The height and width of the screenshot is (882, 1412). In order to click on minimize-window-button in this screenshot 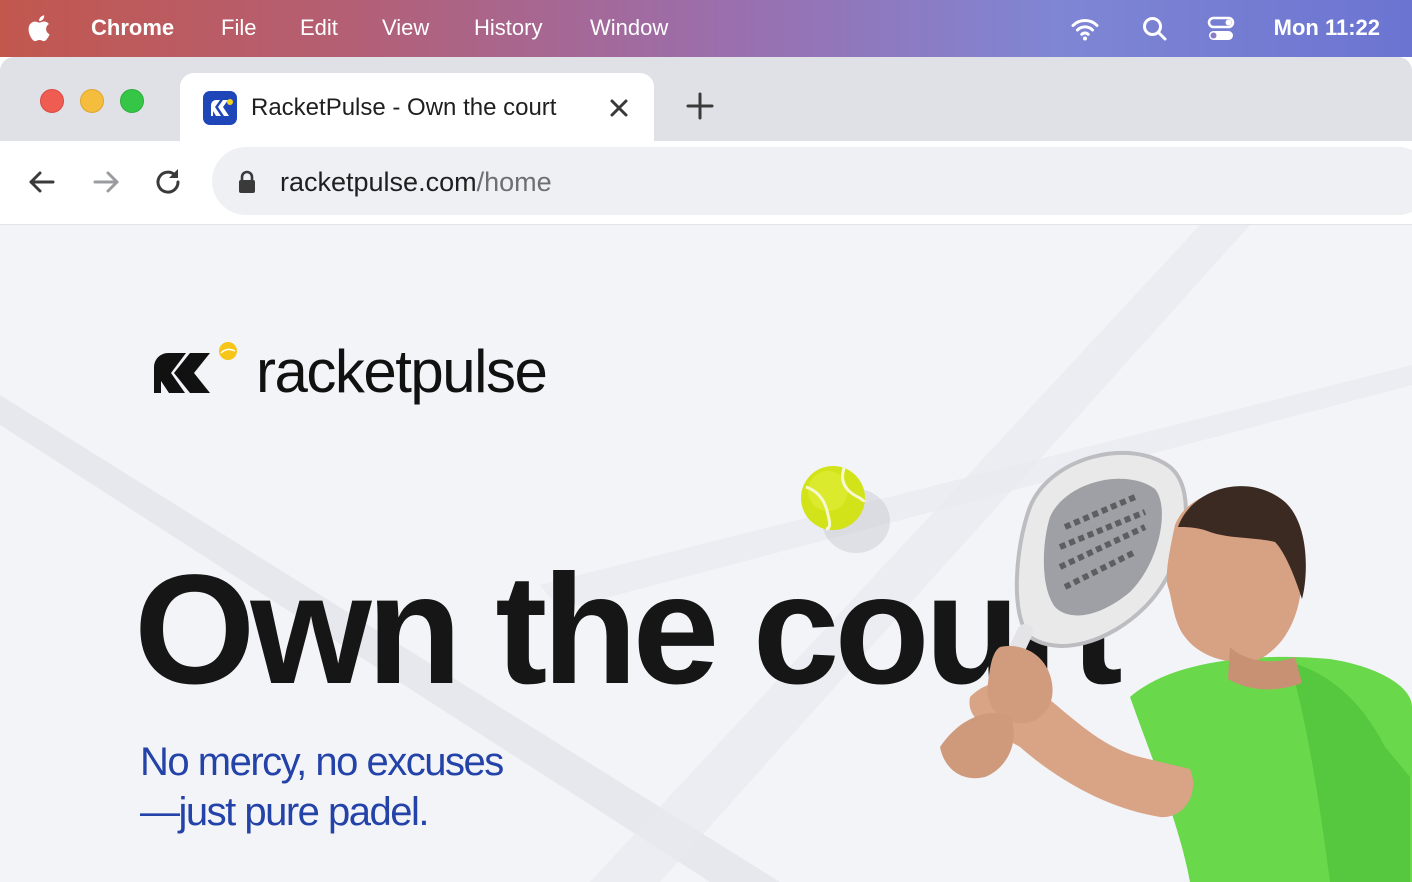, I will do `click(92, 101)`.